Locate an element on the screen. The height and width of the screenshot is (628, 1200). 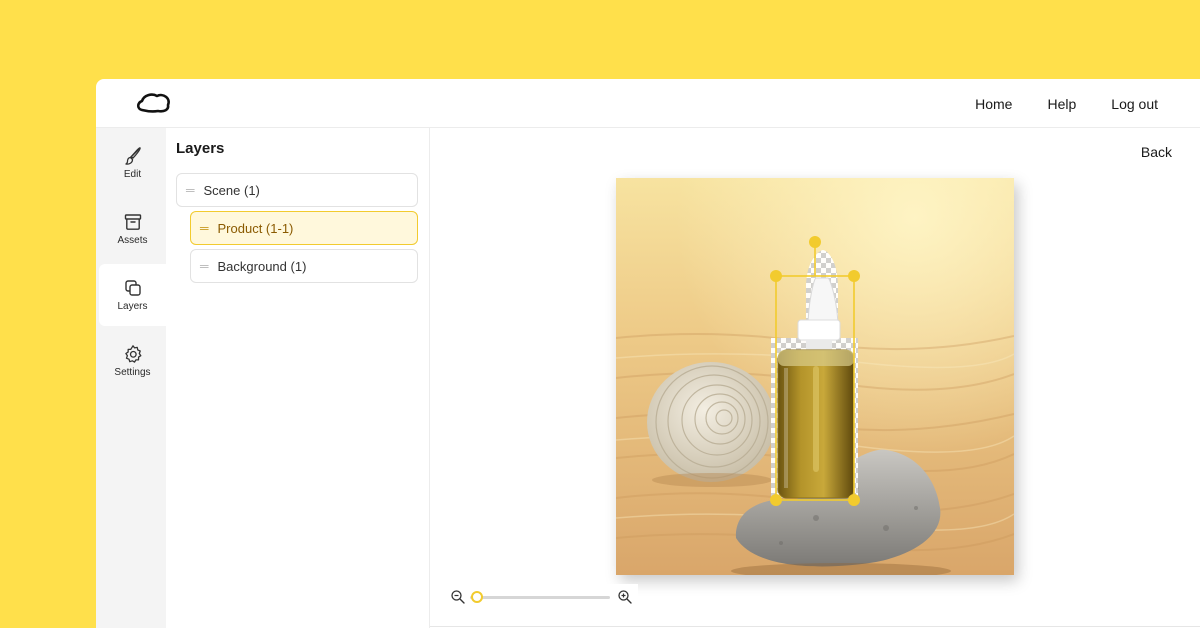
nav-logout-link: Log out is located at coordinates (1134, 104).